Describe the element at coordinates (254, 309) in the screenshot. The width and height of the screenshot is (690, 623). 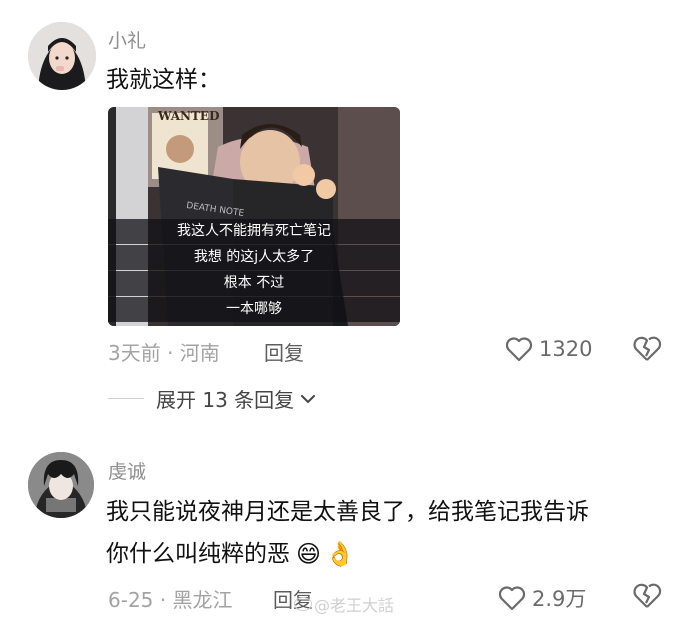
I see `subtitle-4: 一本哪够` at that location.